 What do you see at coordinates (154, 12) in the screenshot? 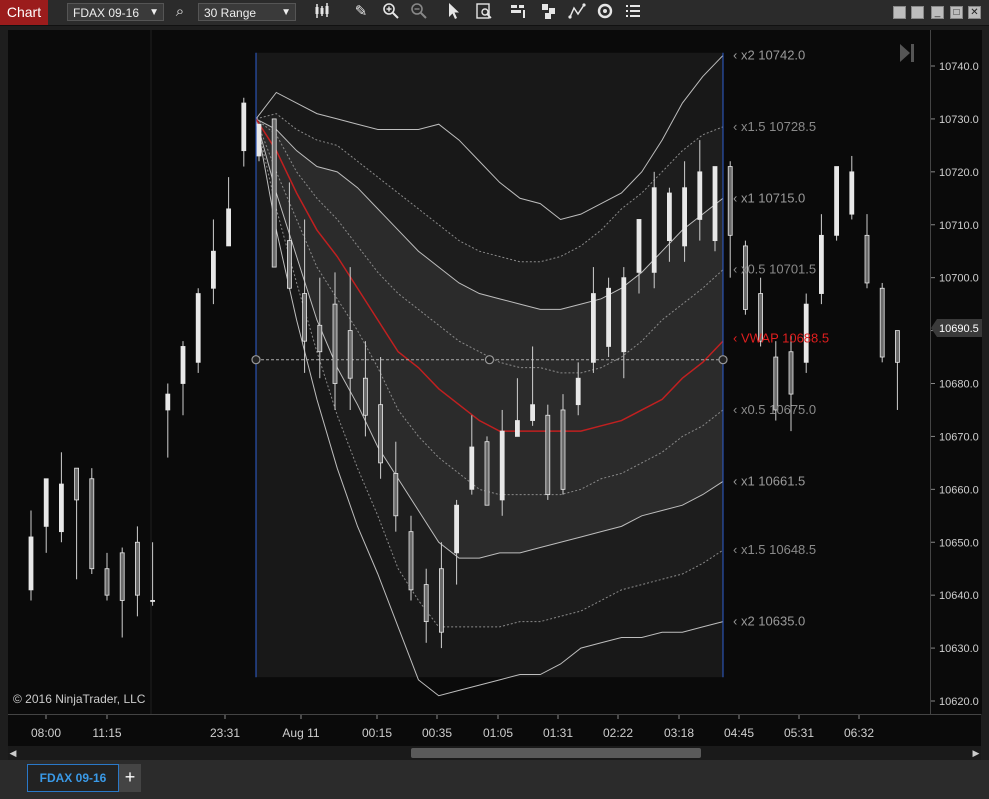
I see `chevron-down-icon: ▼` at bounding box center [154, 12].